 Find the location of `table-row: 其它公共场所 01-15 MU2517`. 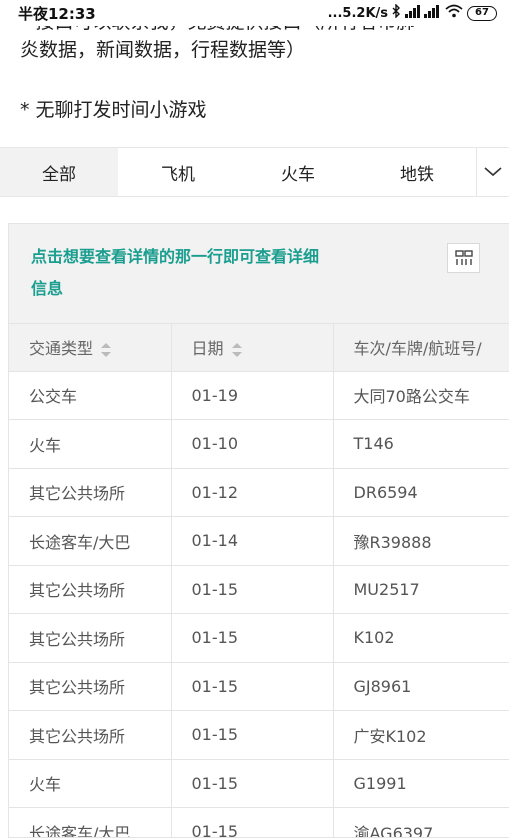

table-row: 其它公共场所 01-15 MU2517 is located at coordinates (259, 589).